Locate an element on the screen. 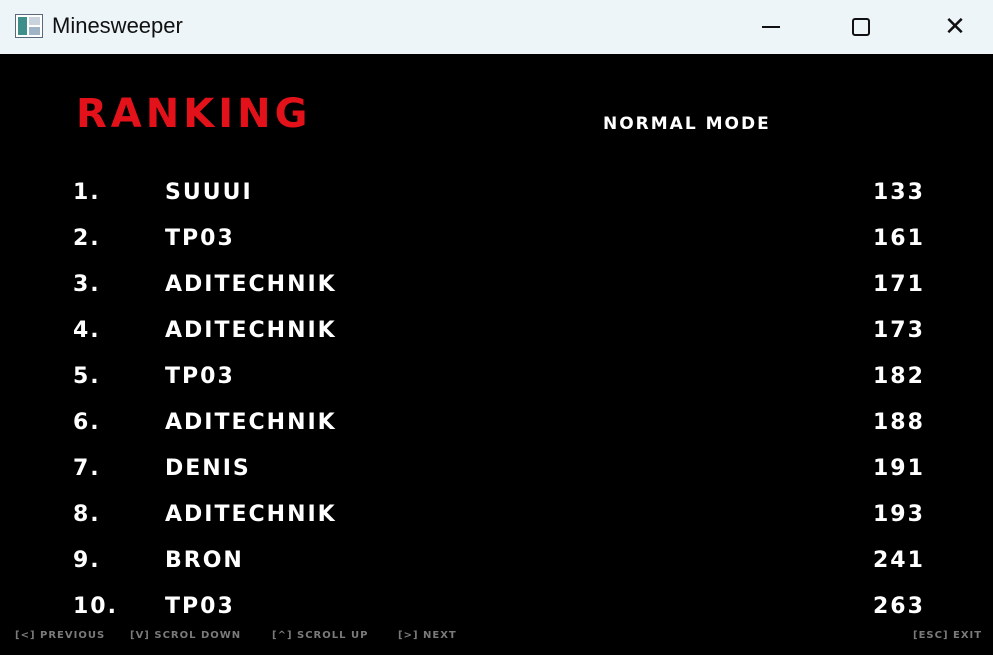 The height and width of the screenshot is (655, 993). player-score: 241 is located at coordinates (899, 560).